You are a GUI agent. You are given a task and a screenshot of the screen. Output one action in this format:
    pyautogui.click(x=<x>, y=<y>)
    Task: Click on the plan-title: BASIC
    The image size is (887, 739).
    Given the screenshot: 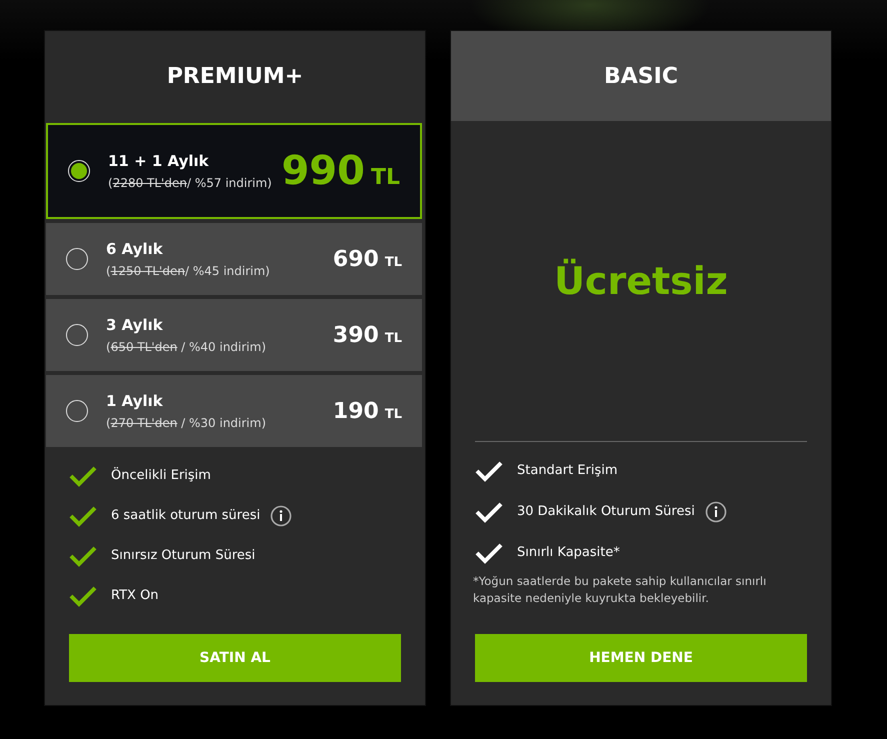 What is the action you would take?
    pyautogui.click(x=641, y=76)
    